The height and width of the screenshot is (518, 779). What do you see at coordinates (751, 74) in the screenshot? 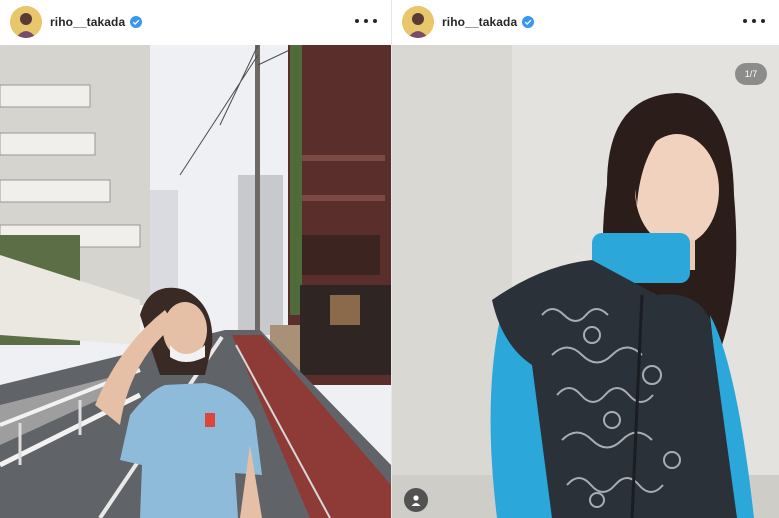
I see `carousel-counter: 1/7` at bounding box center [751, 74].